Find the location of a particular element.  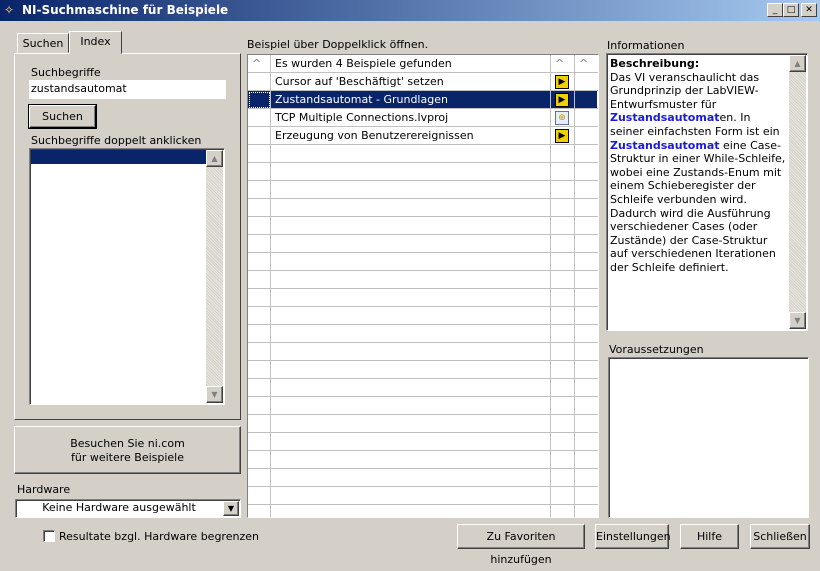

term-list: ▲ ▼ is located at coordinates (127, 276).